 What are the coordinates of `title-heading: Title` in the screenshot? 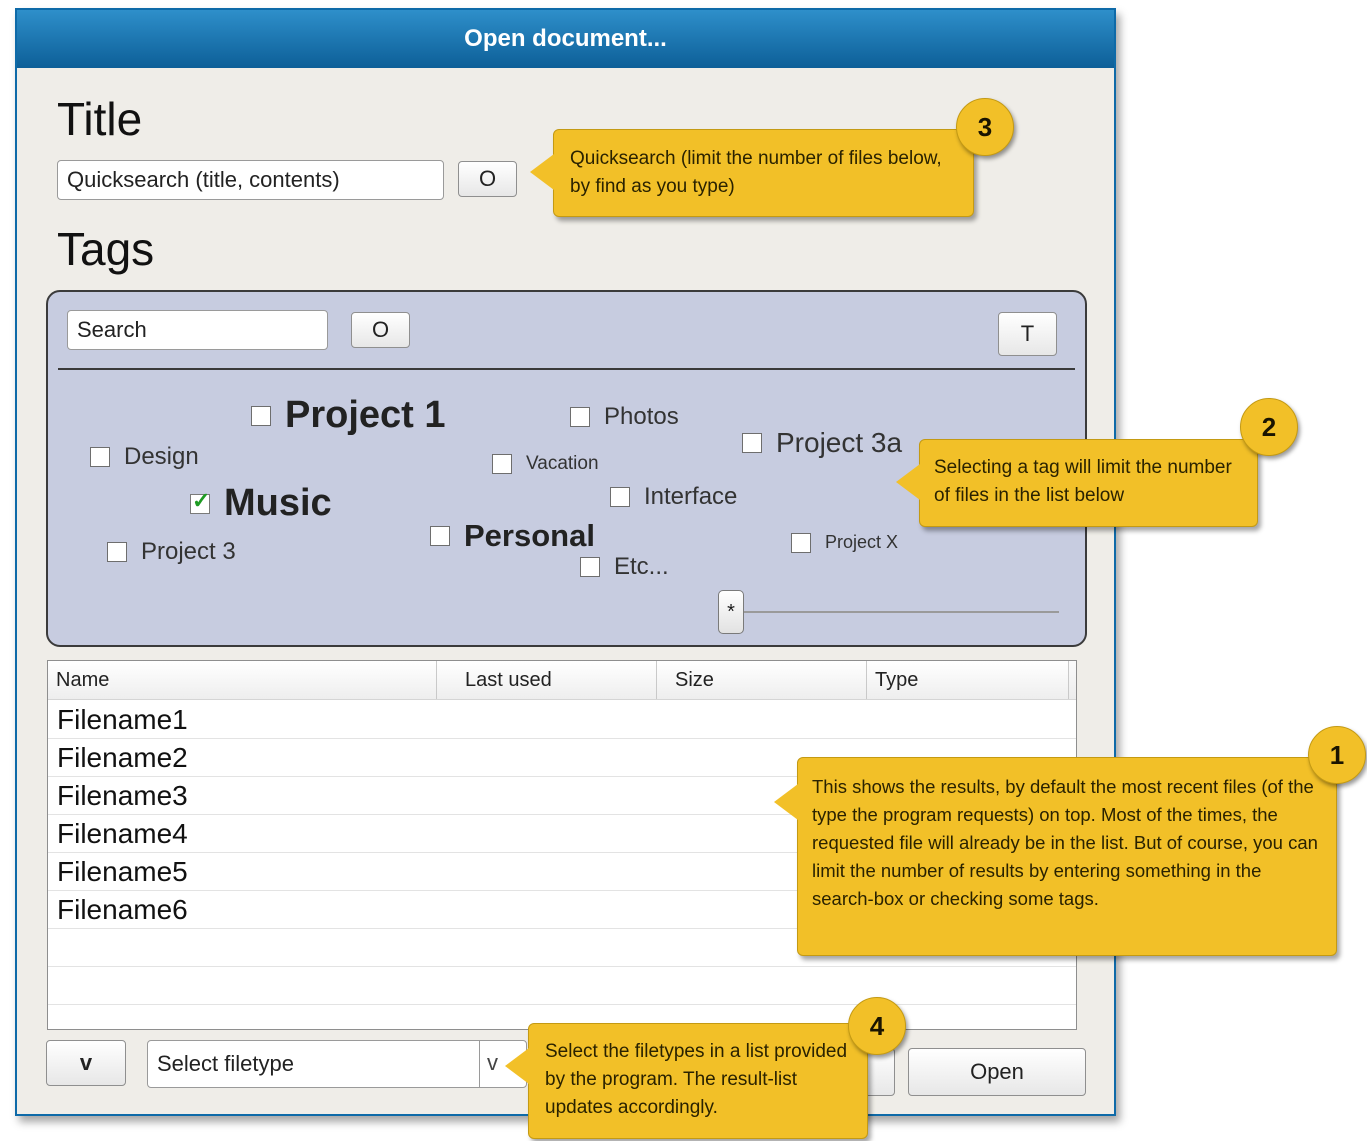 It's located at (100, 119).